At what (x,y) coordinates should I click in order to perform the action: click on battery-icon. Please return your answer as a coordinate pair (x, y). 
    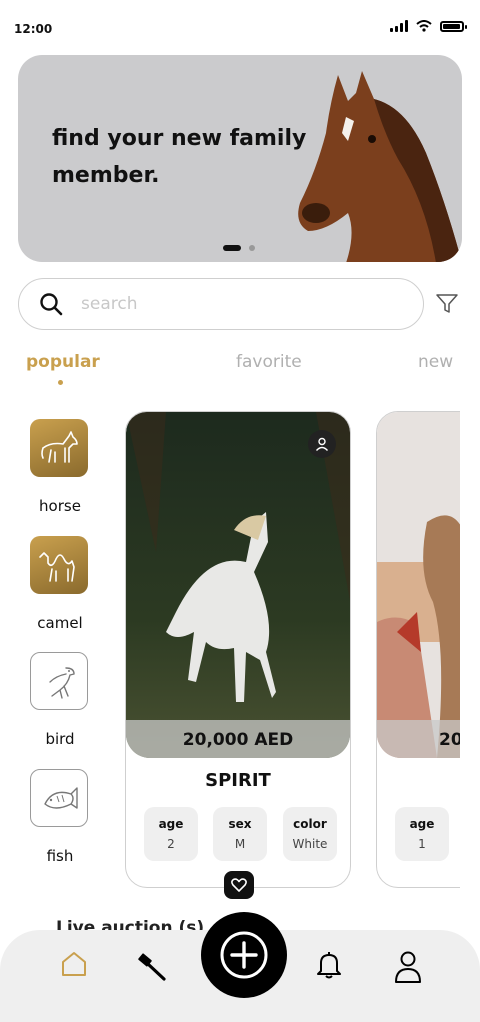
    Looking at the image, I should click on (453, 26).